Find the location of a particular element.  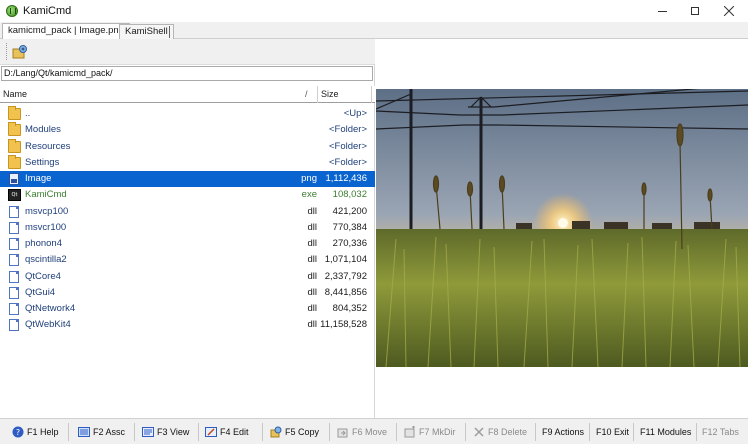

file-size: 8,441,856 is located at coordinates (345, 292).